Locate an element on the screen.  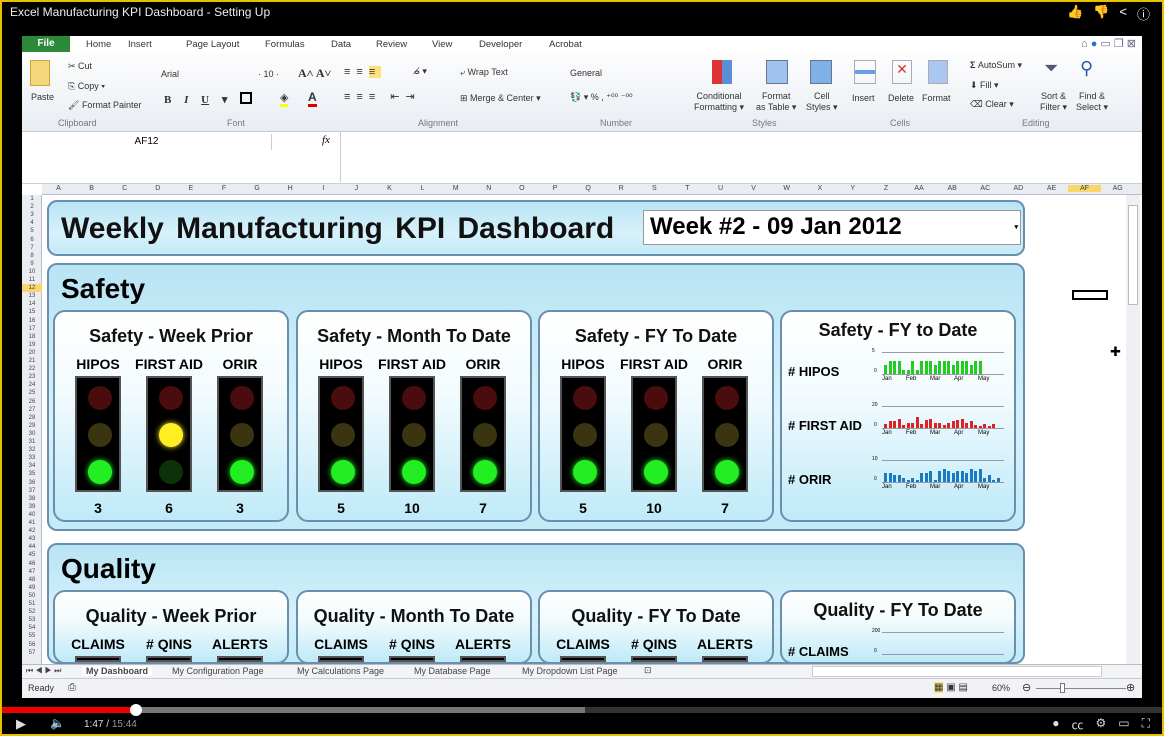
column-header-C: C is located at coordinates (124, 188).